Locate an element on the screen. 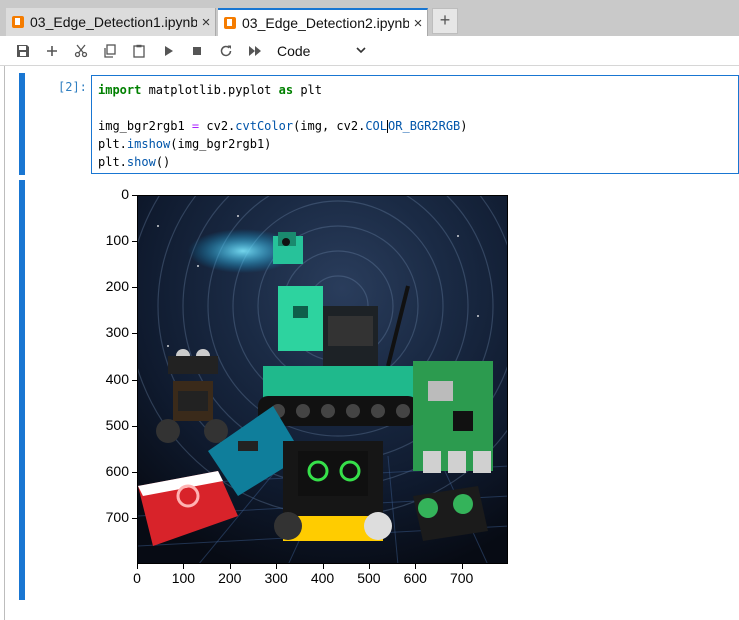  output-collapser is located at coordinates (22, 390).